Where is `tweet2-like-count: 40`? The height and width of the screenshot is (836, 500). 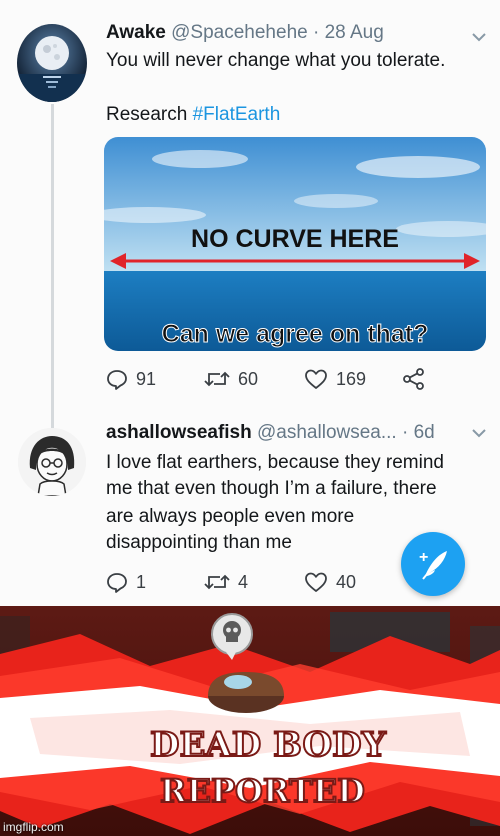
tweet2-like-count: 40 is located at coordinates (346, 581).